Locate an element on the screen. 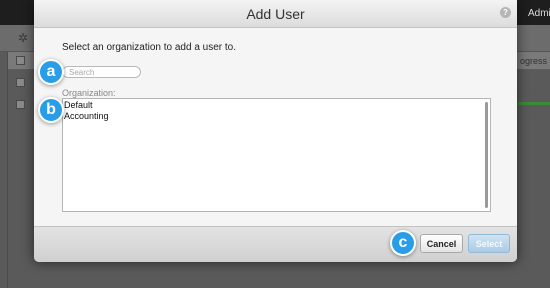 The height and width of the screenshot is (288, 550). search-input is located at coordinates (101, 72).